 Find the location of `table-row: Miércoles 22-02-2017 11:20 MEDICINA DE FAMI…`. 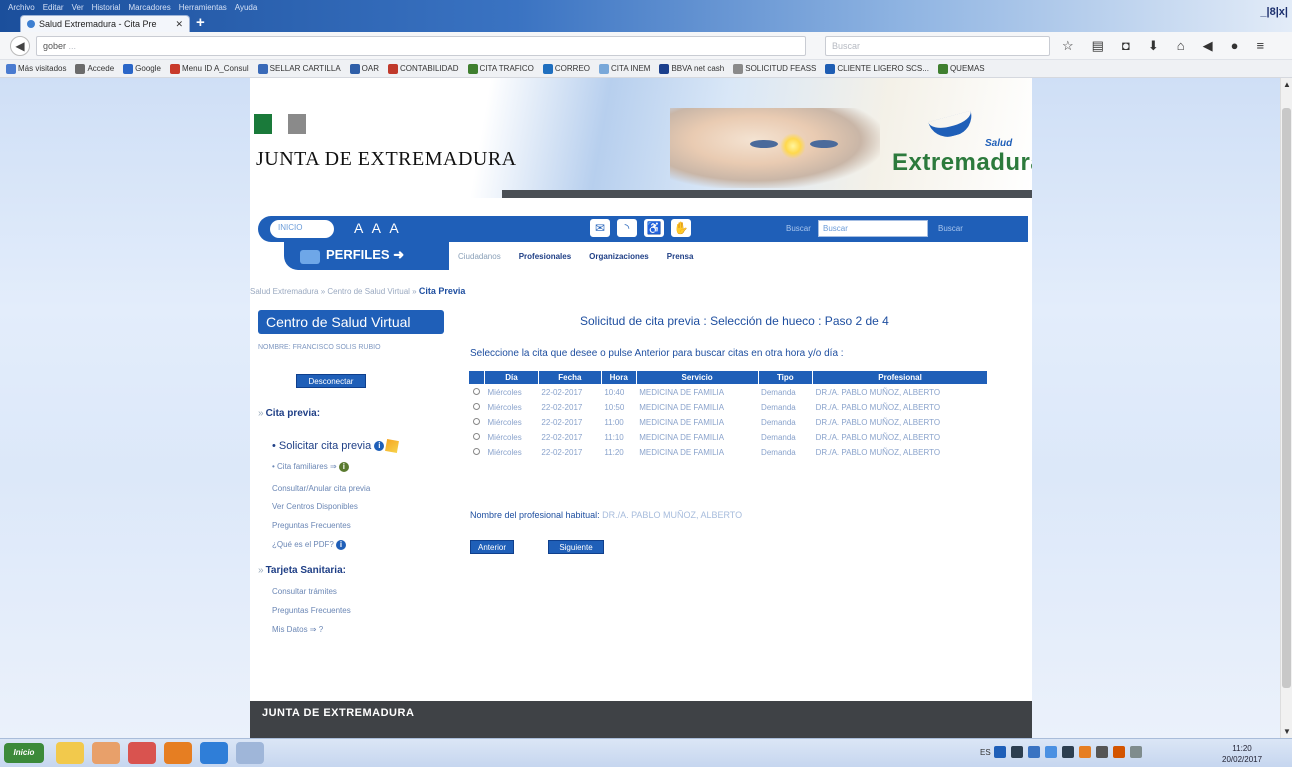

table-row: Miércoles 22-02-2017 11:20 MEDICINA DE FAMI… is located at coordinates (728, 452).